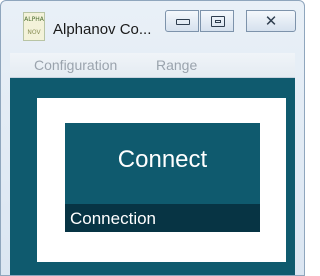 The height and width of the screenshot is (276, 320). What do you see at coordinates (34, 26) in the screenshot?
I see `app-logo-icon: ALPHA NOV` at bounding box center [34, 26].